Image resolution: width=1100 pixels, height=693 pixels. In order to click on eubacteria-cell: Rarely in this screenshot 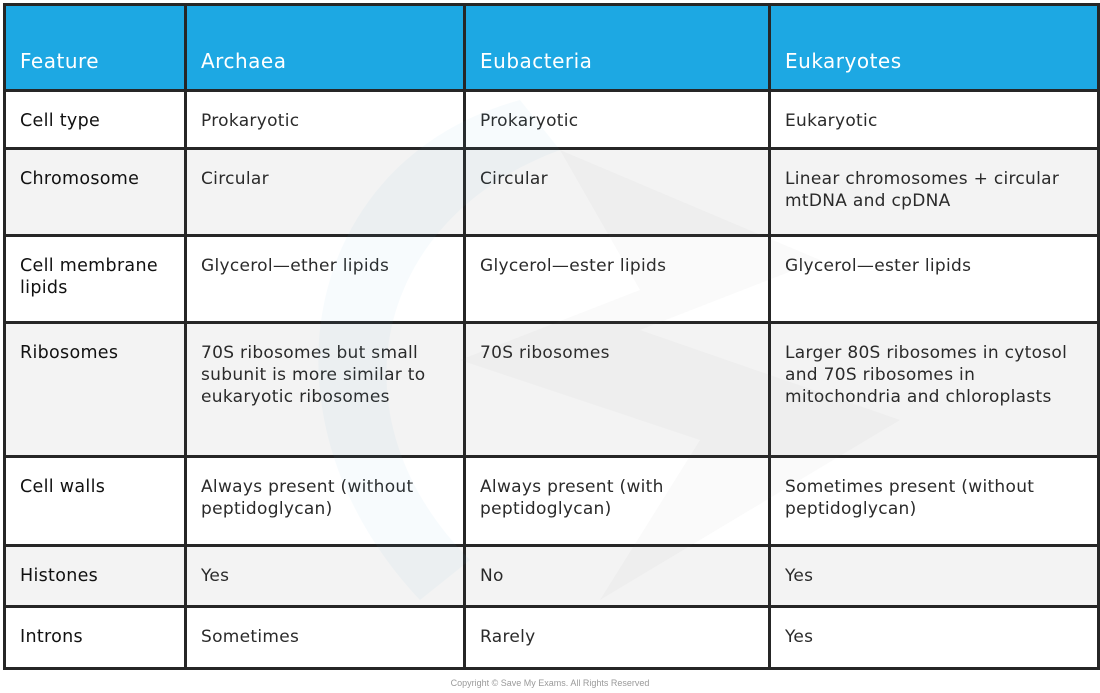, I will do `click(617, 637)`.